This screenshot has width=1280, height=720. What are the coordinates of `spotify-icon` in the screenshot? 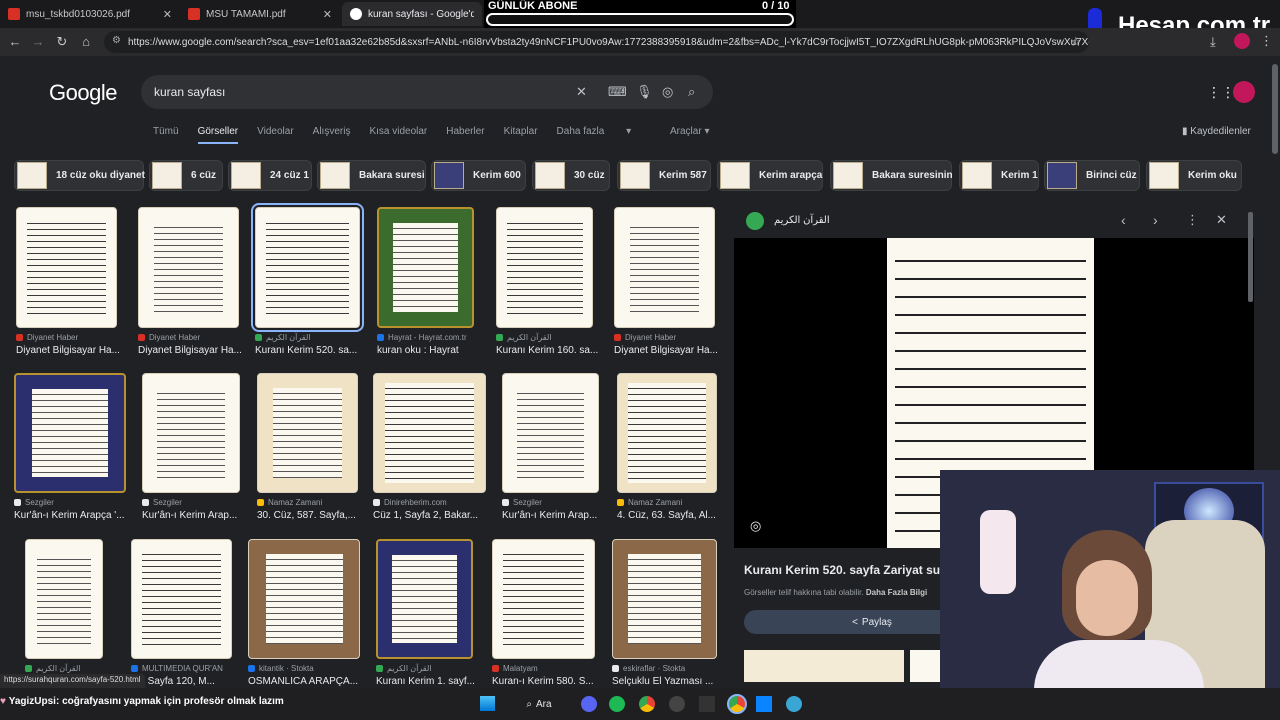 It's located at (617, 704).